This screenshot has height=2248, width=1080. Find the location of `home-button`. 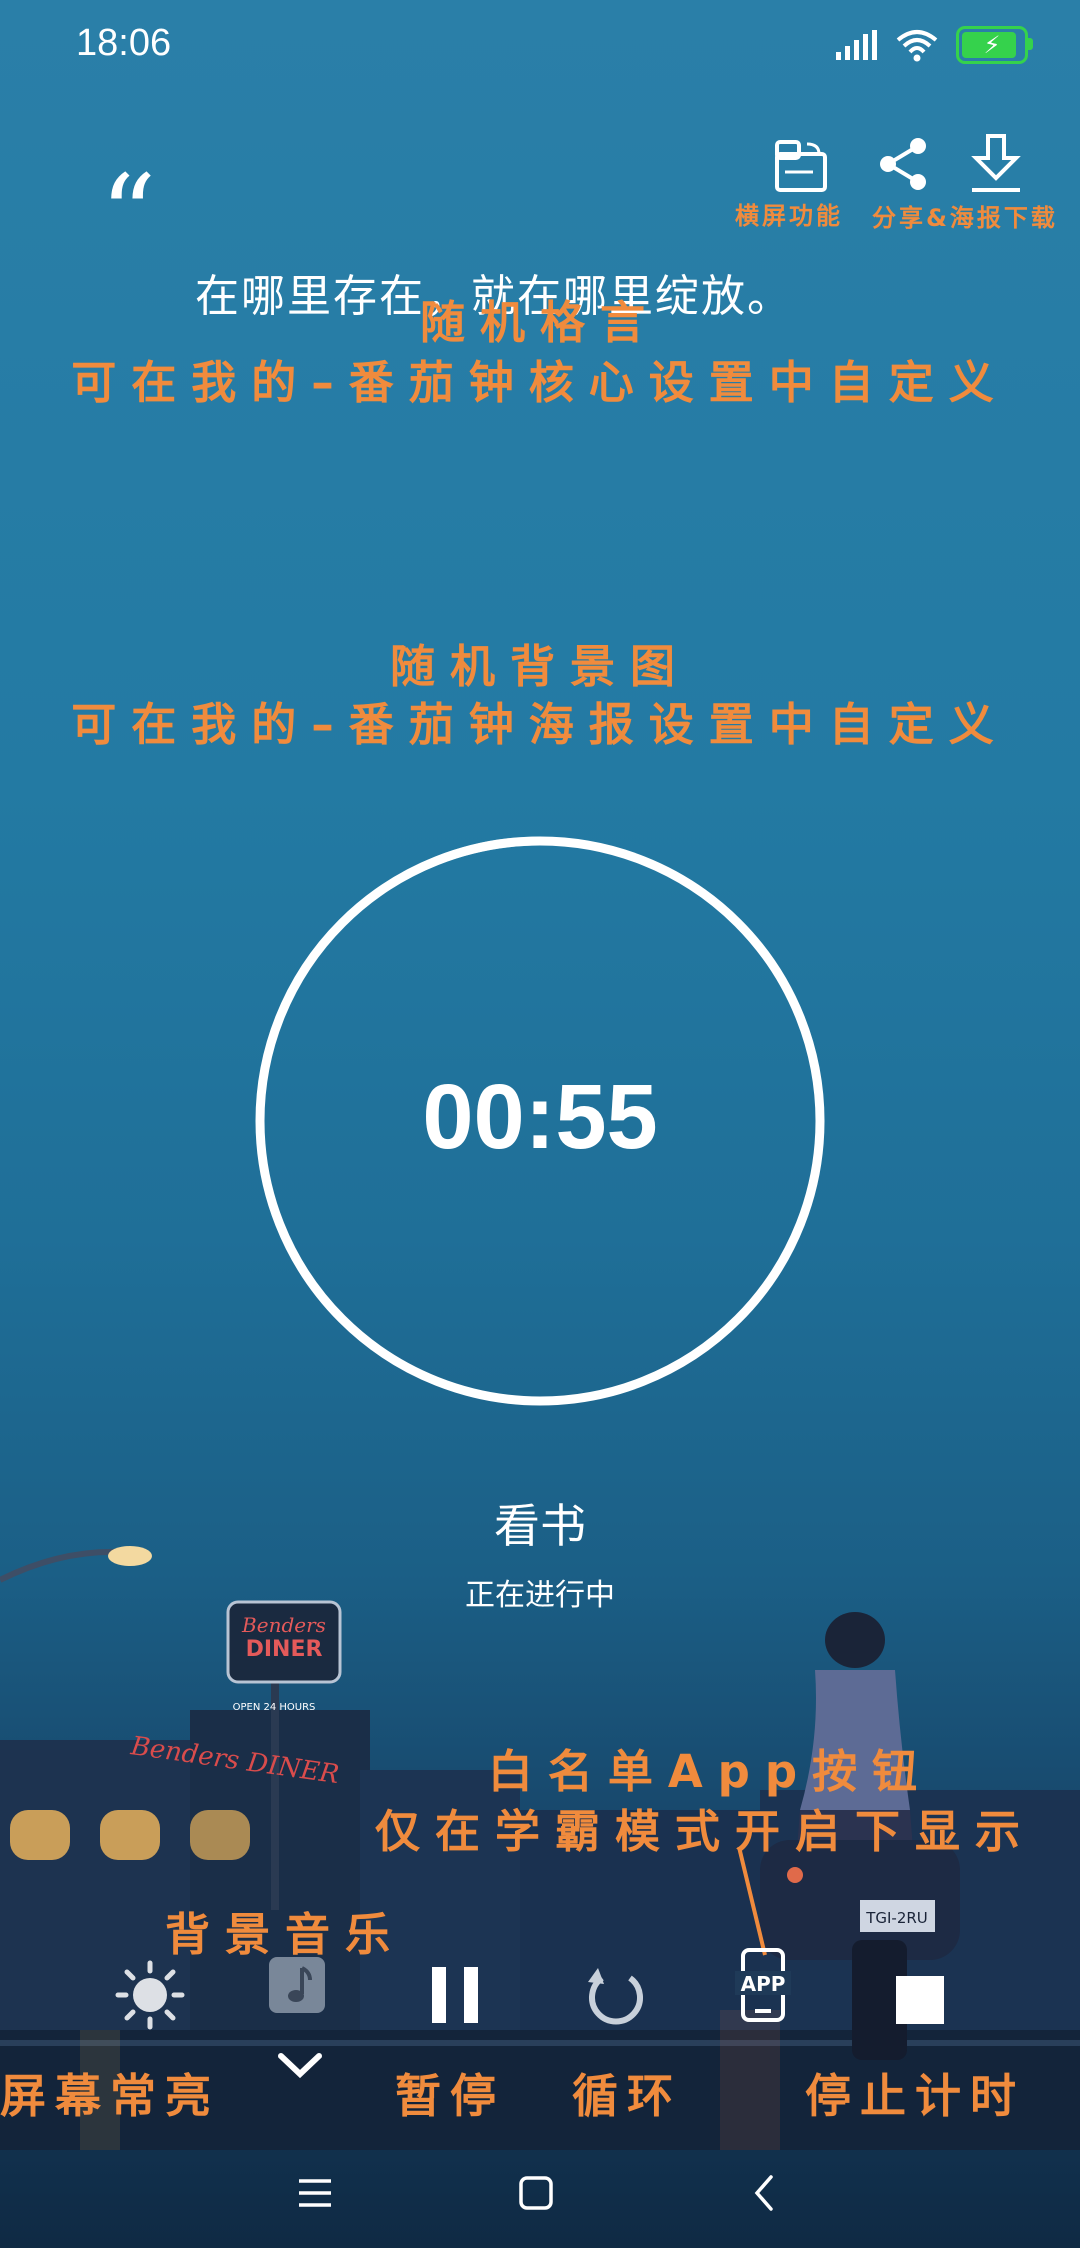

home-button is located at coordinates (536, 2193).